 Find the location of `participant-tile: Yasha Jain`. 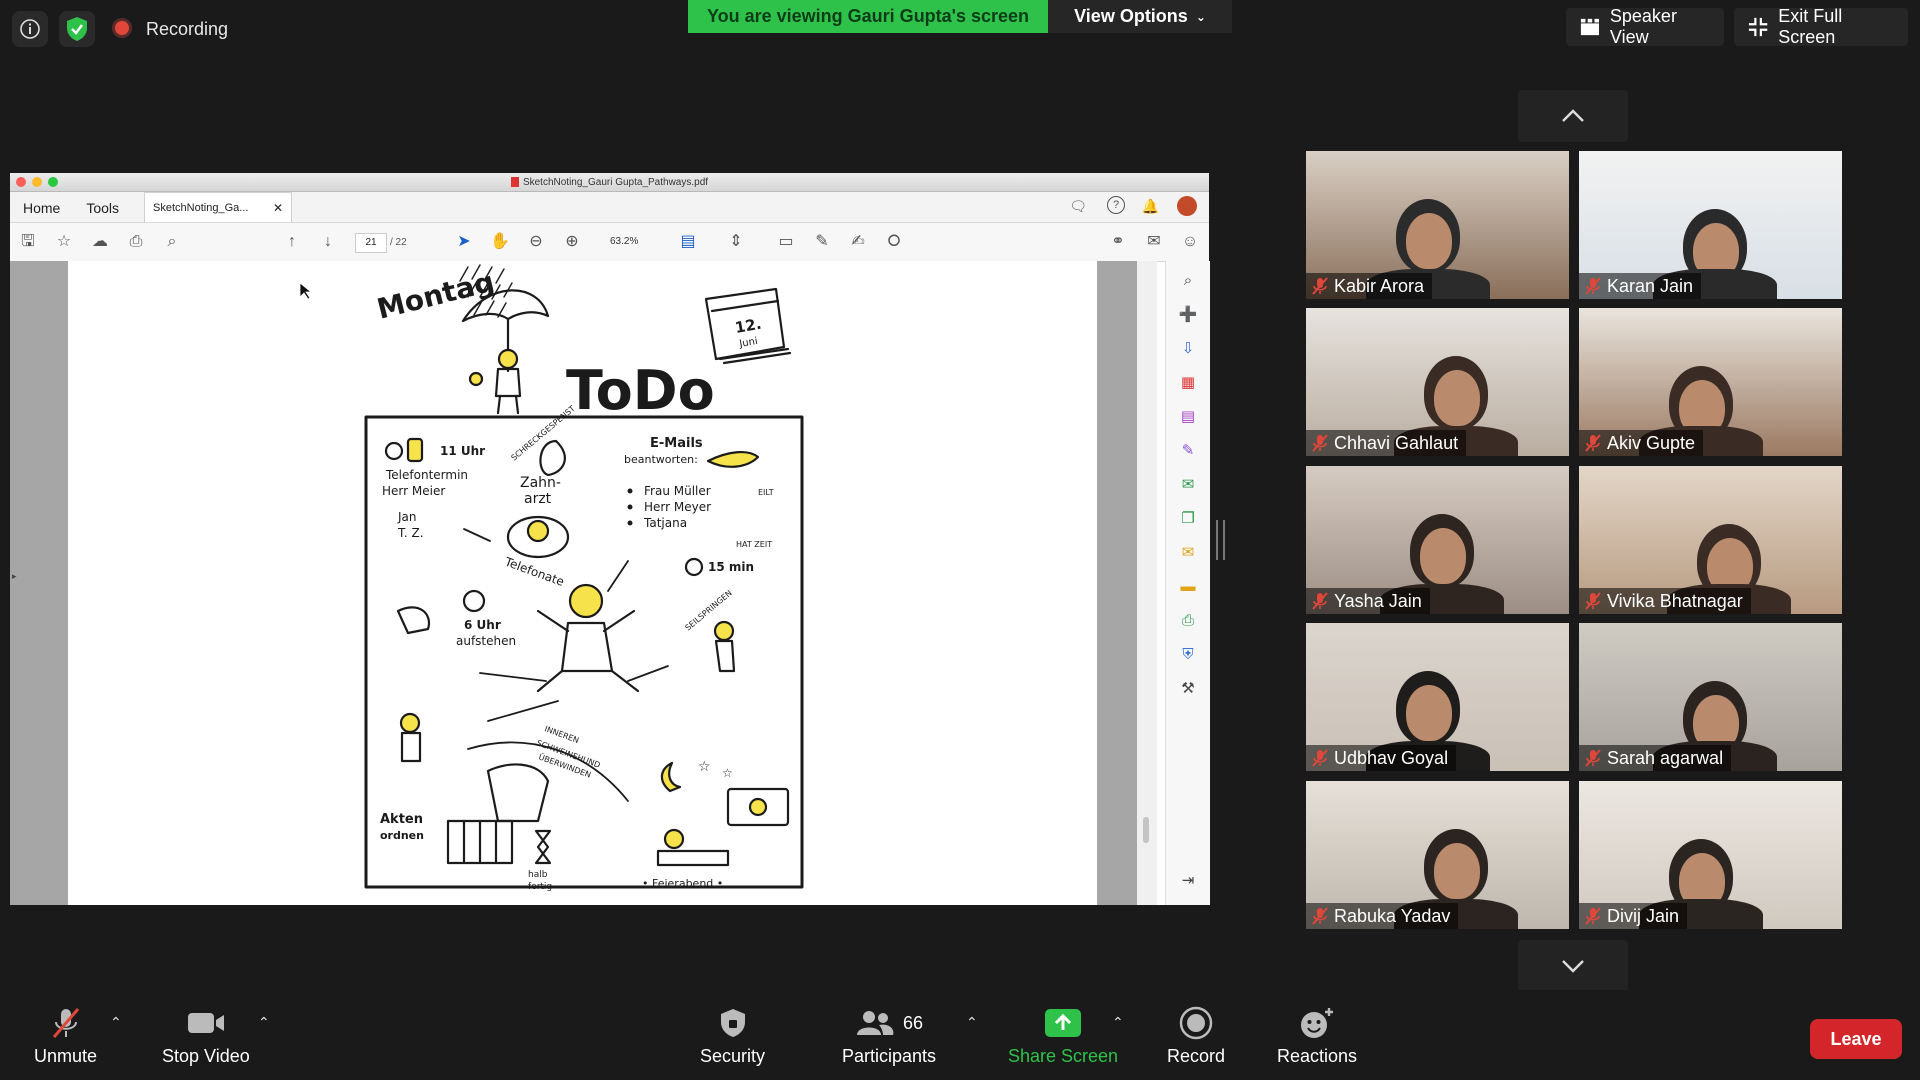

participant-tile: Yasha Jain is located at coordinates (1437, 540).